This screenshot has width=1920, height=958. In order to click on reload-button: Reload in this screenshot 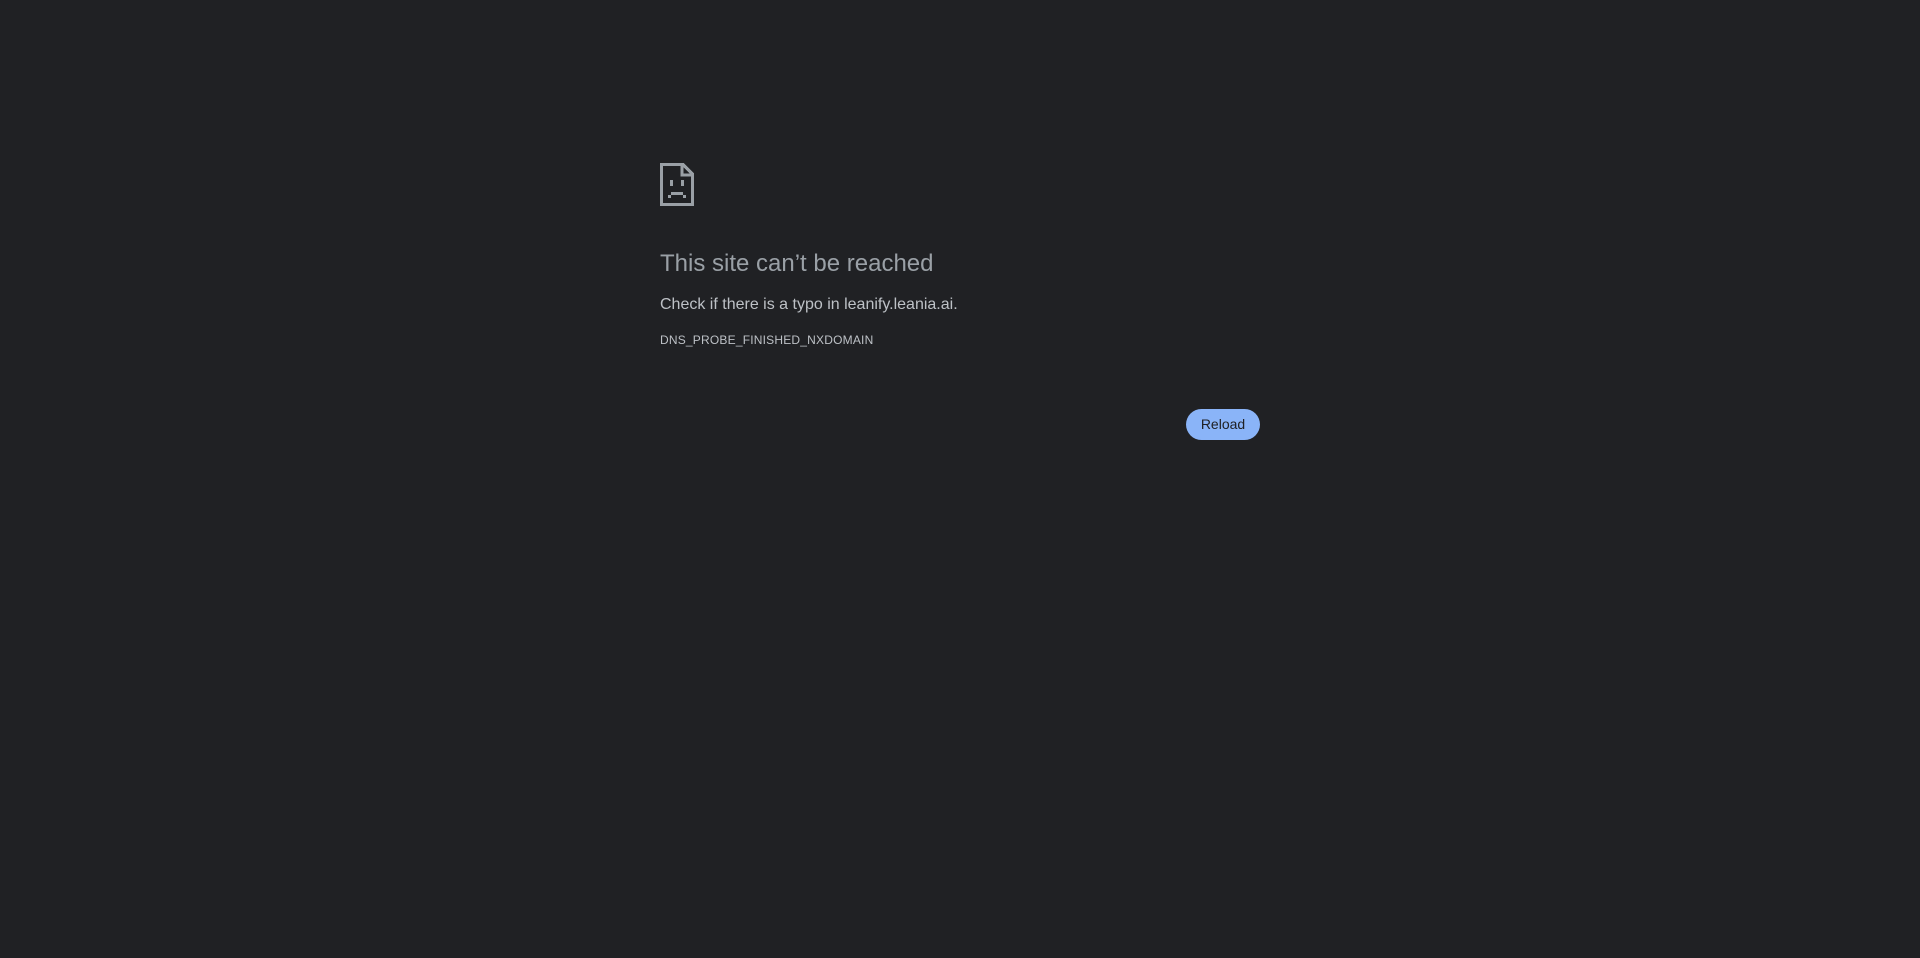, I will do `click(1223, 424)`.